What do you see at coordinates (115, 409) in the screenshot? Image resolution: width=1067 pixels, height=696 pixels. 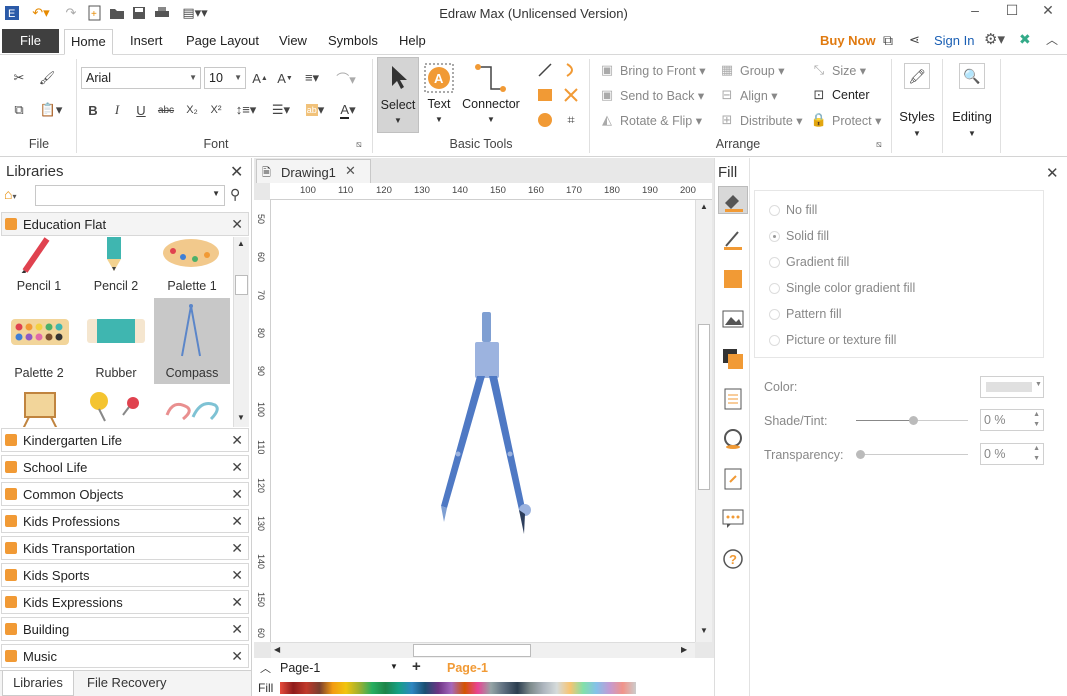 I see `push-pins-shape` at bounding box center [115, 409].